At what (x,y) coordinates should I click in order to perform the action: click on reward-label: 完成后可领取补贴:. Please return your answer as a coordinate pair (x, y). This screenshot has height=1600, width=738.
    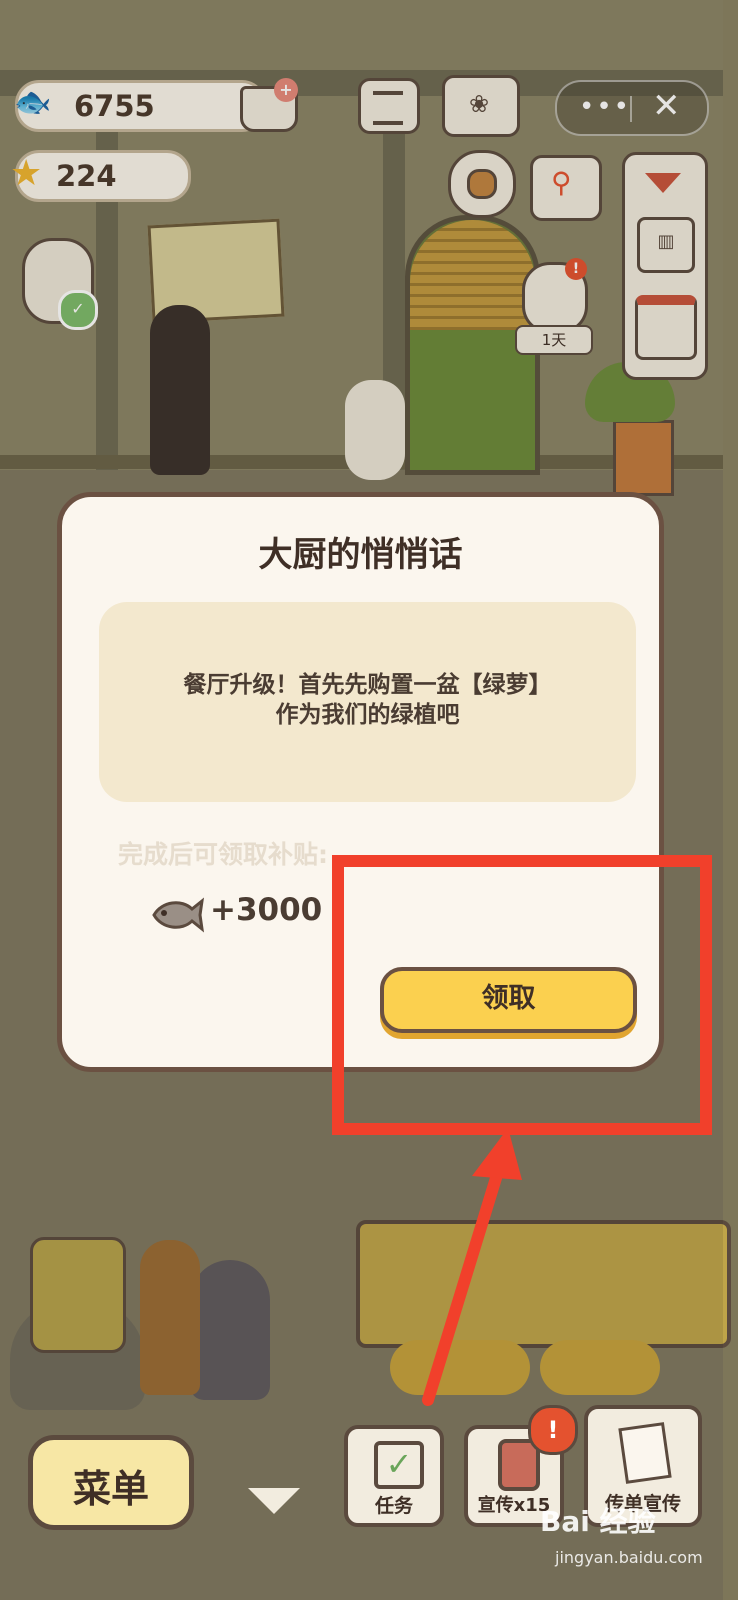
    Looking at the image, I should click on (223, 854).